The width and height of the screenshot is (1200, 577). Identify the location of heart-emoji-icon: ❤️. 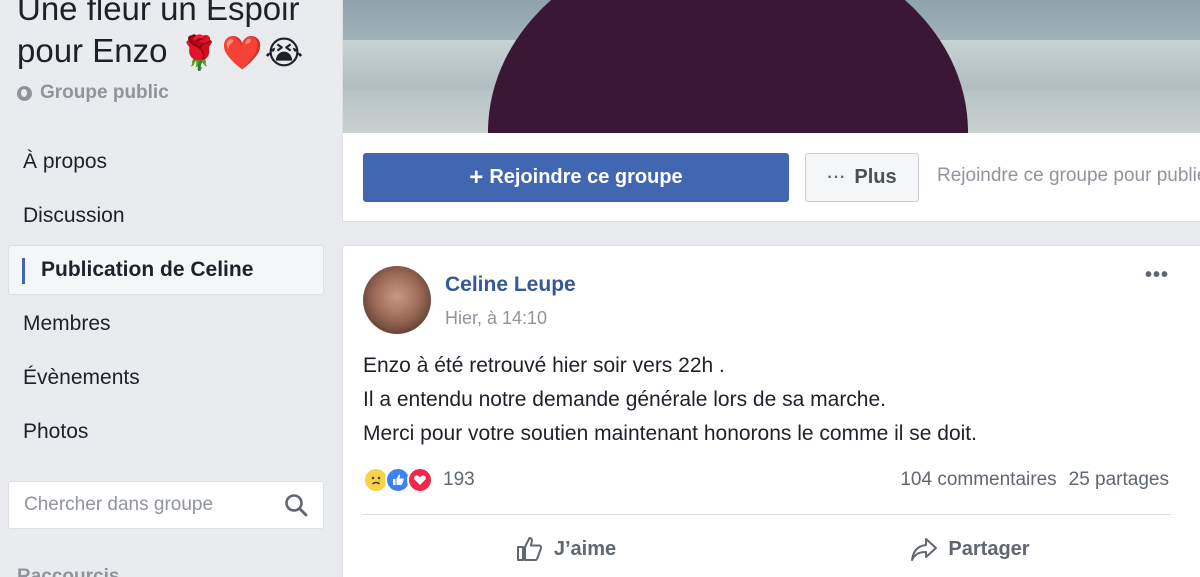
(242, 53).